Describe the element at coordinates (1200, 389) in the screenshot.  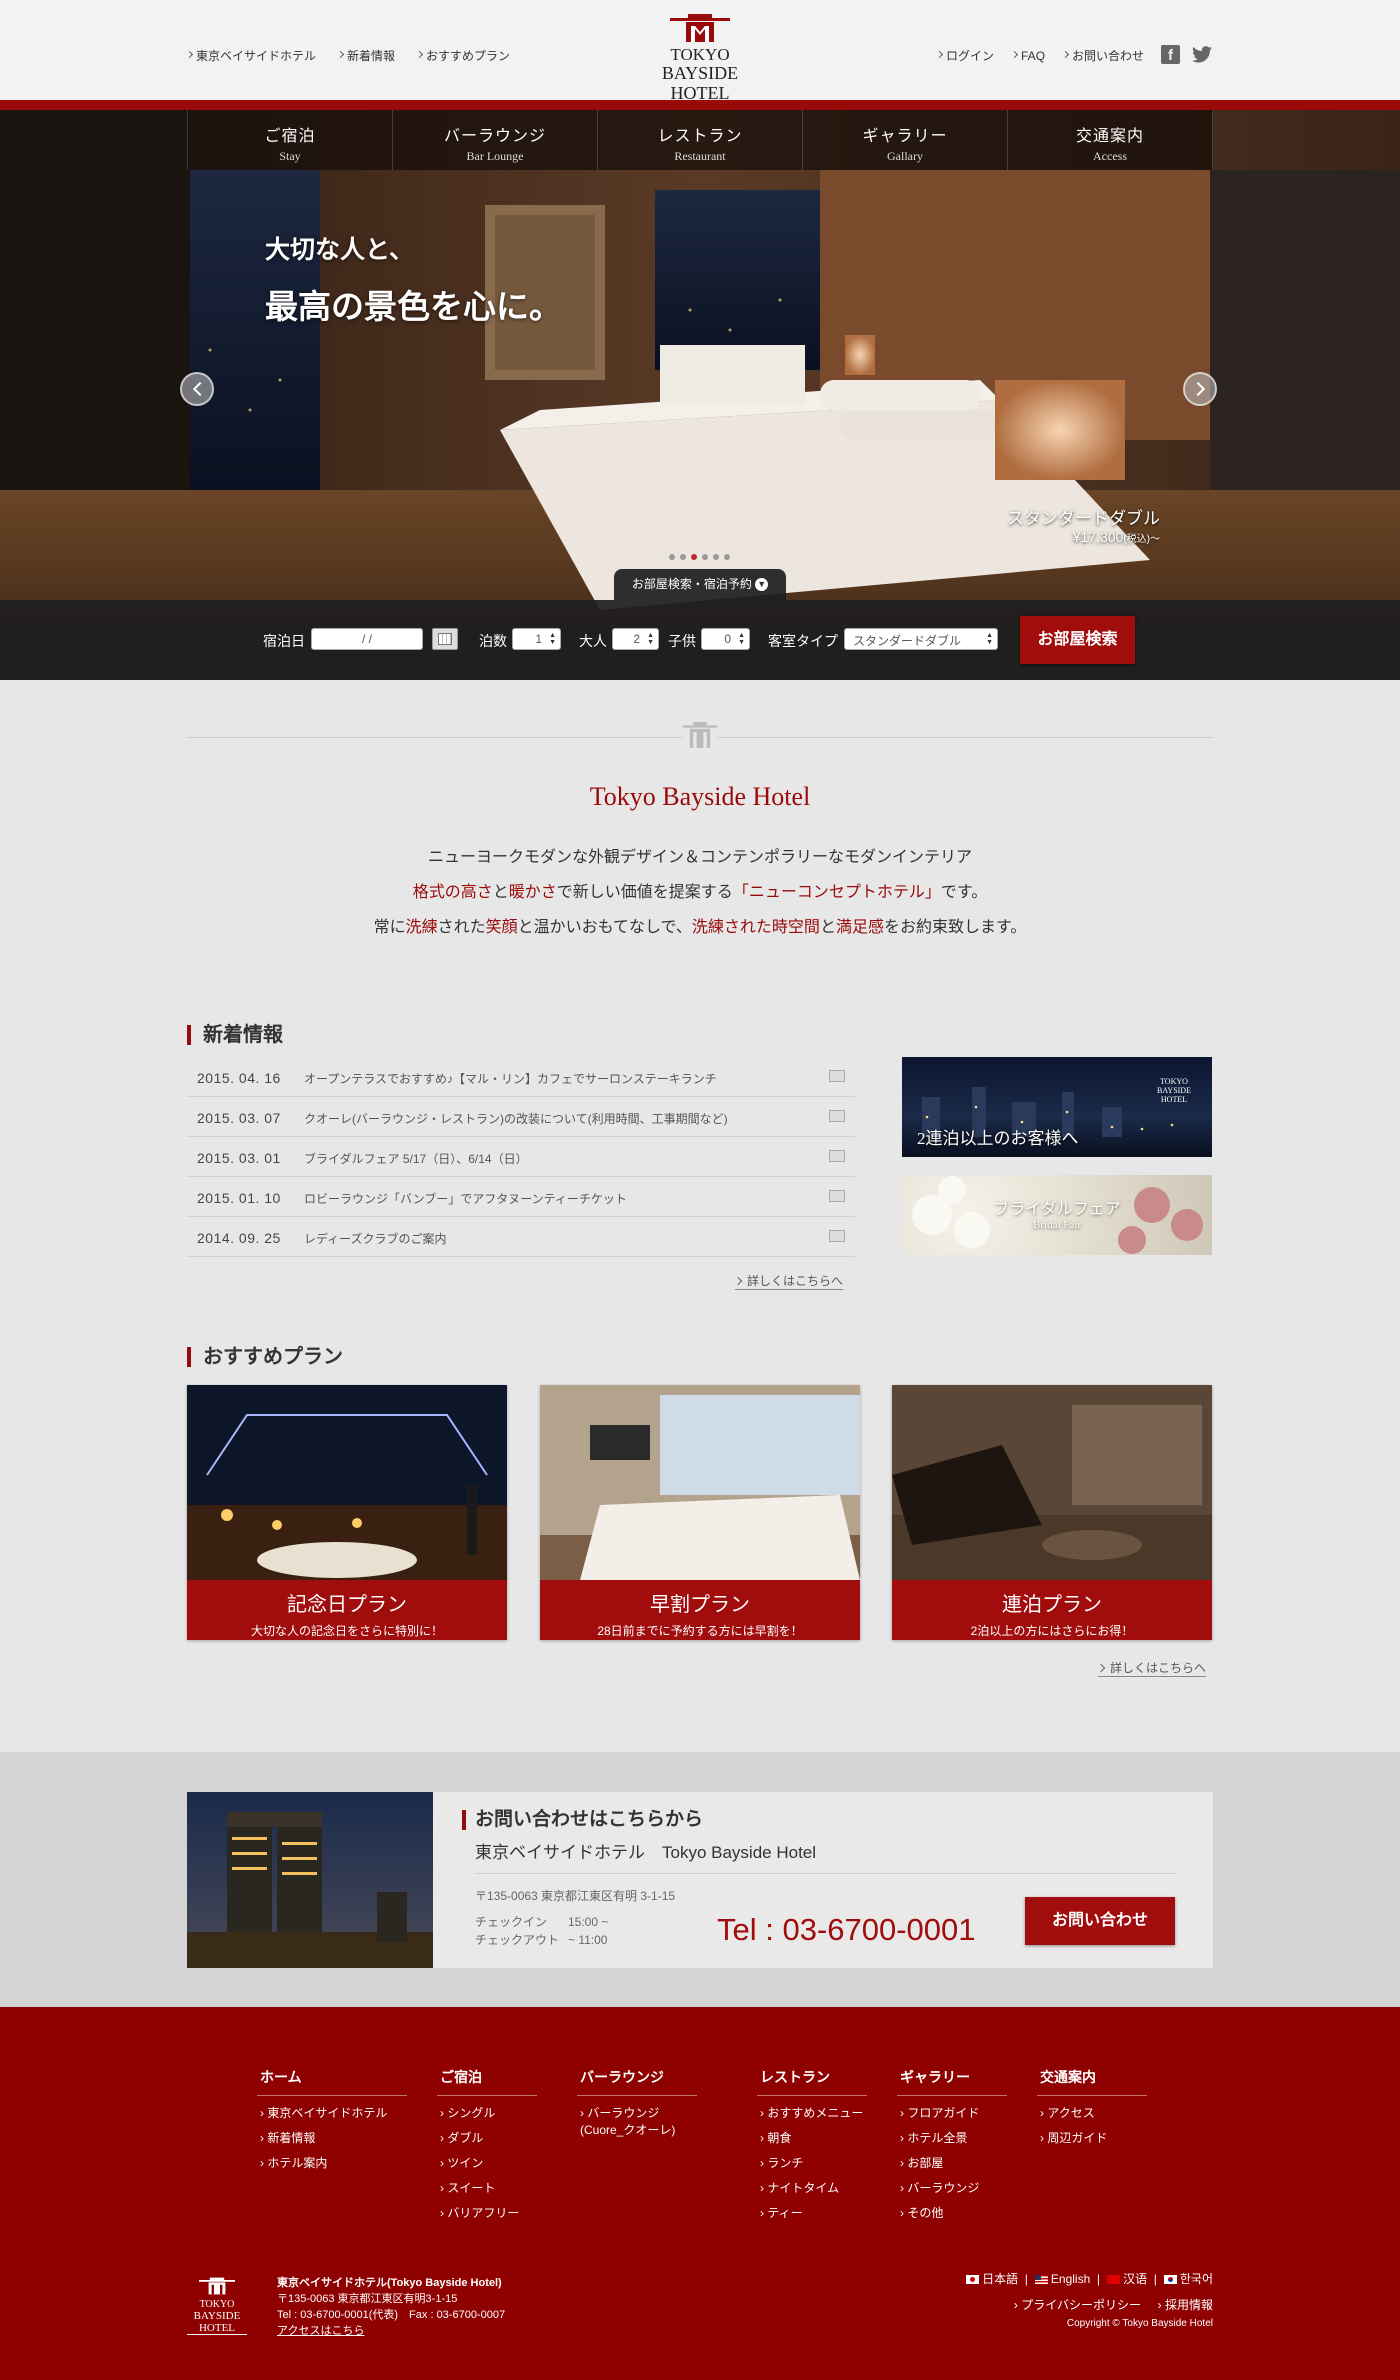
I see `slider-next-button` at that location.